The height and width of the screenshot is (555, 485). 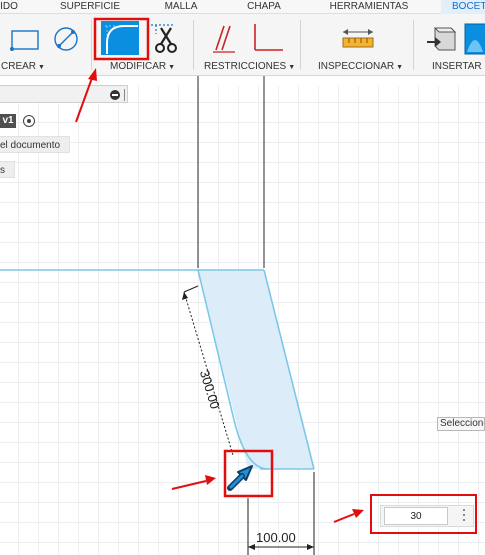 I want to click on dimension-value-bottom: 100.00, so click(x=276, y=537).